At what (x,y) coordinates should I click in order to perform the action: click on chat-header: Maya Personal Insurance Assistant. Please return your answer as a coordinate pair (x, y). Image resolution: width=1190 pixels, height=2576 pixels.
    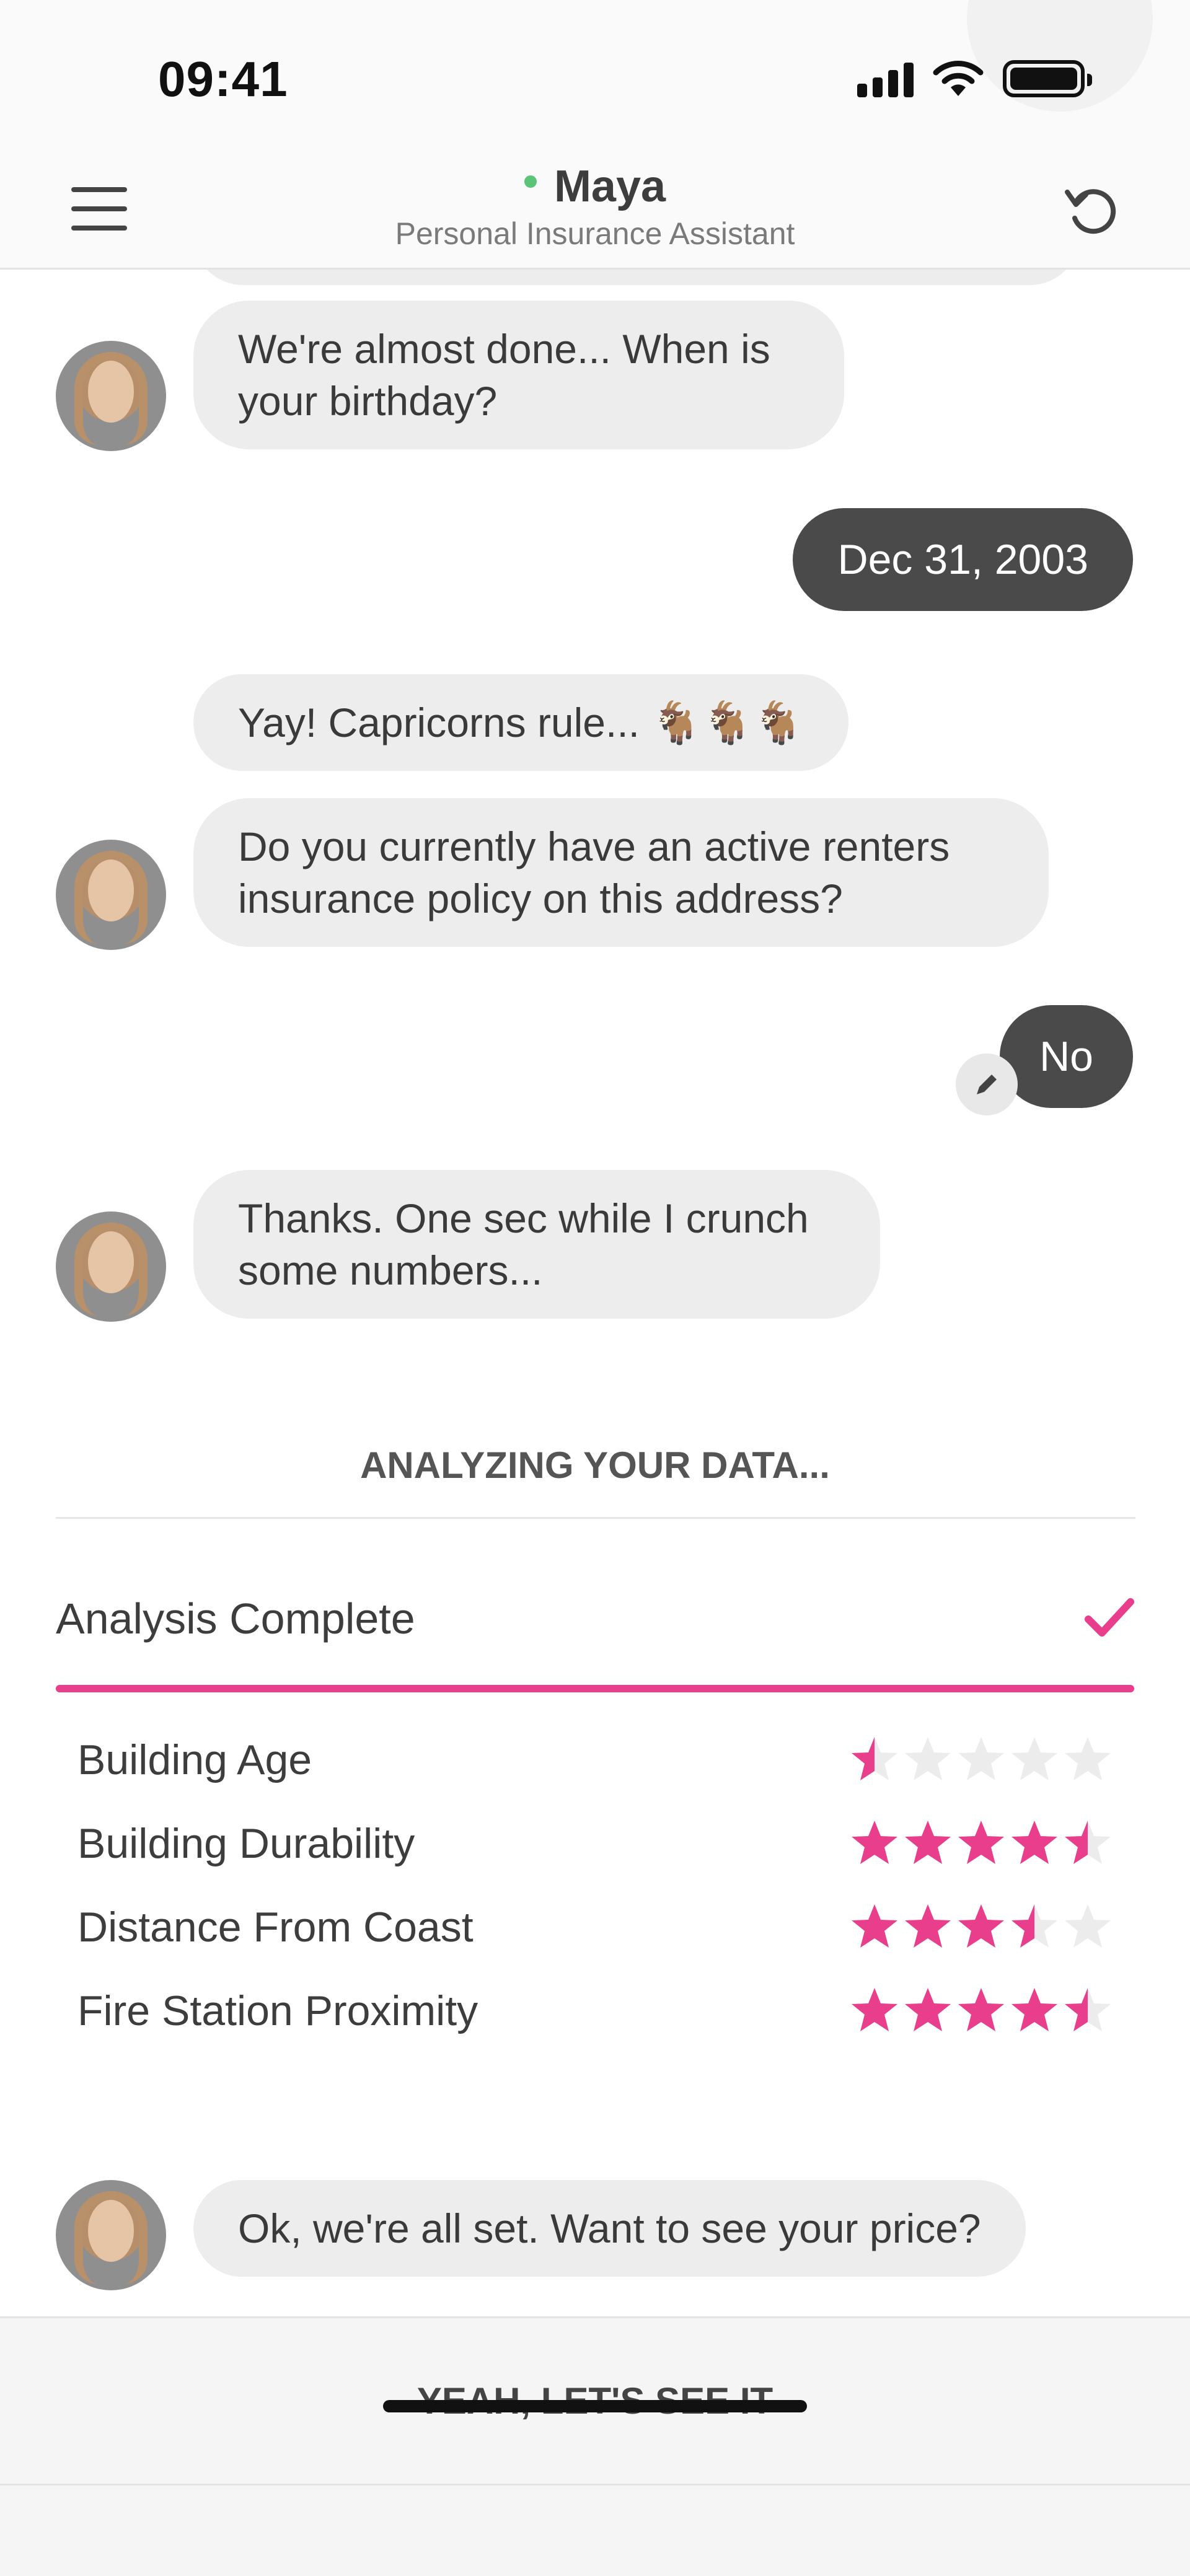
    Looking at the image, I should click on (595, 210).